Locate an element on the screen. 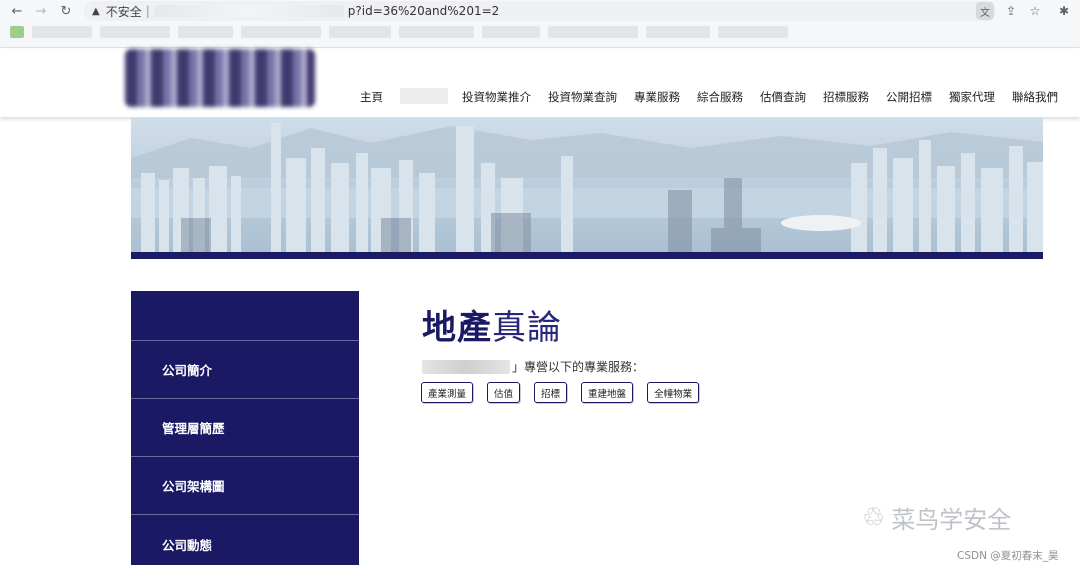 This screenshot has width=1080, height=573. redacted-company-name is located at coordinates (466, 366).